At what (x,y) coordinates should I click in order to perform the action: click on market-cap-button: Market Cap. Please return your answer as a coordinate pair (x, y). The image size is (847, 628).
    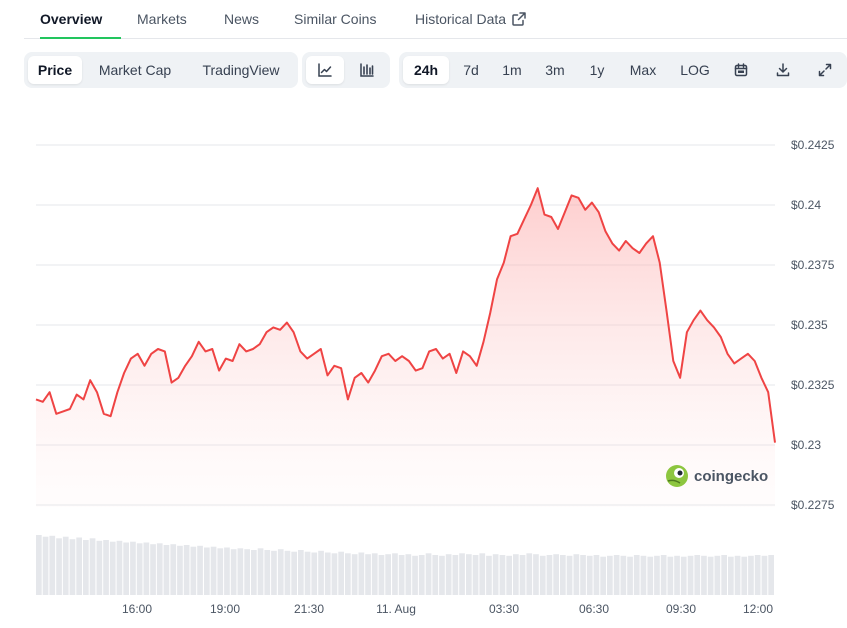
    Looking at the image, I should click on (135, 70).